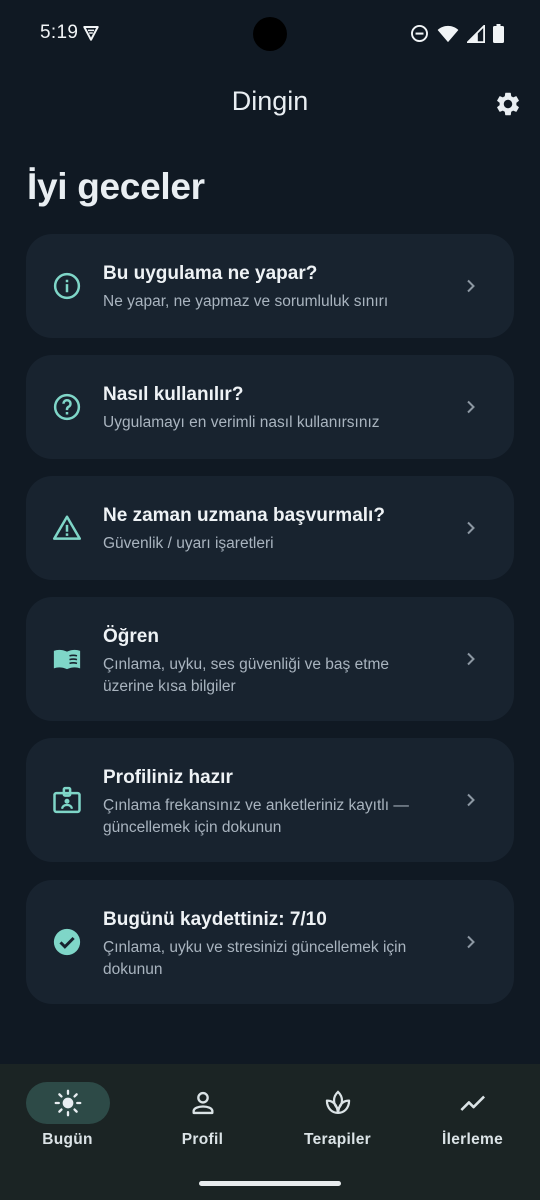 The height and width of the screenshot is (1200, 540). Describe the element at coordinates (210, 273) in the screenshot. I see `card-title: Bu uygulama ne yapar?` at that location.